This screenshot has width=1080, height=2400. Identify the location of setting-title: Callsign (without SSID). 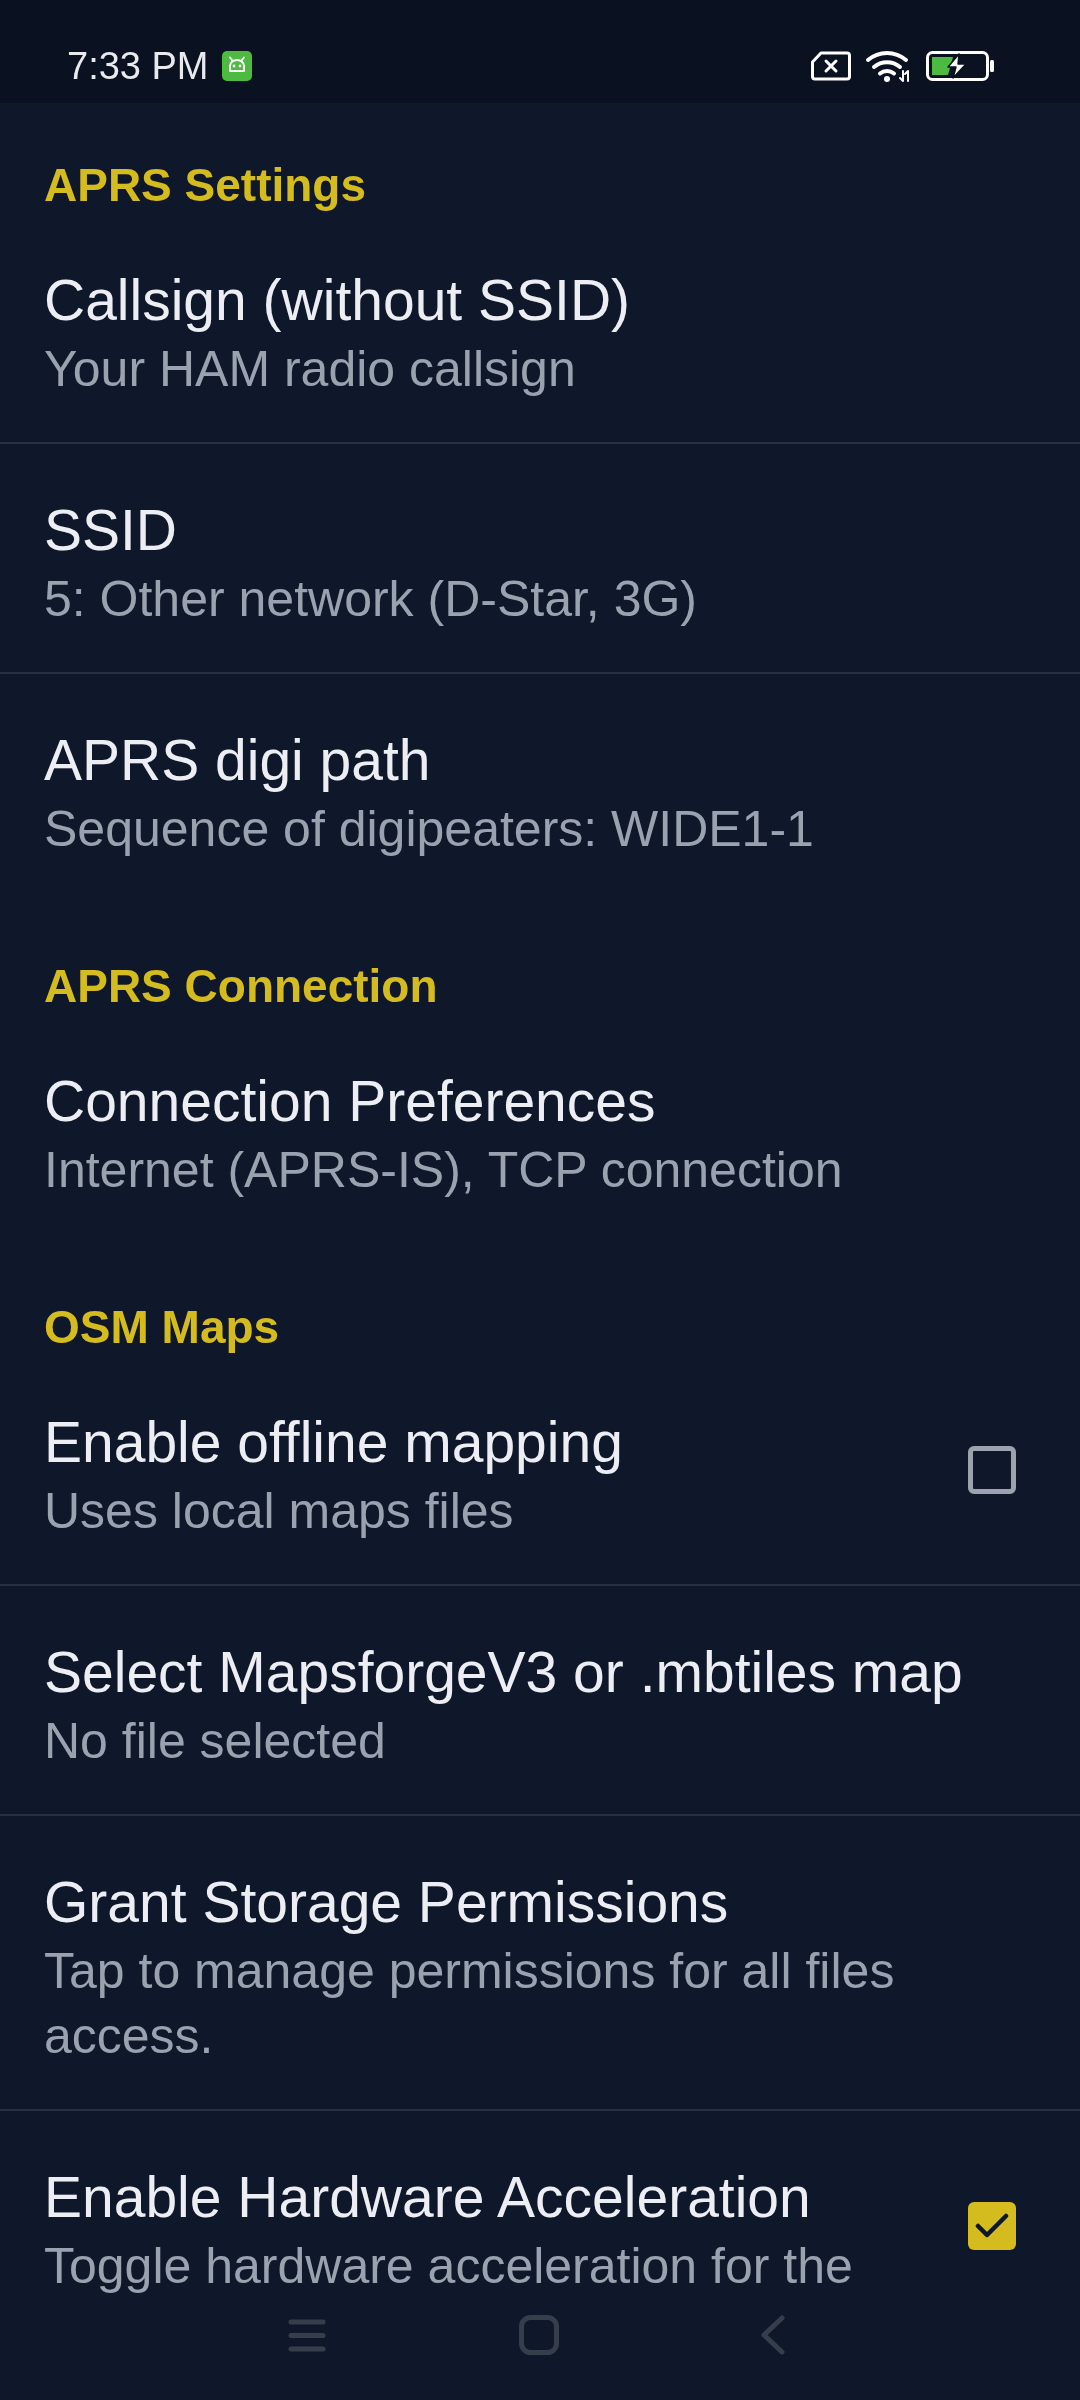
(338, 300).